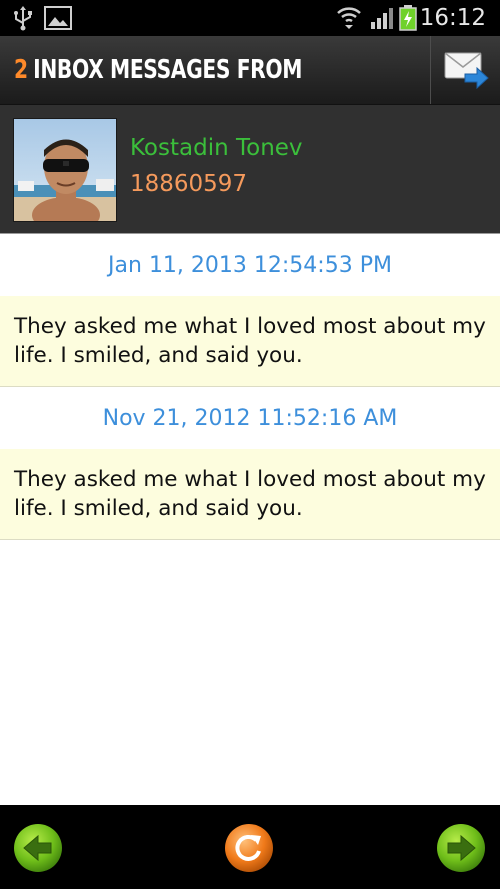 This screenshot has width=500, height=889. What do you see at coordinates (216, 148) in the screenshot?
I see `contact-name: Kostadin Tonev` at bounding box center [216, 148].